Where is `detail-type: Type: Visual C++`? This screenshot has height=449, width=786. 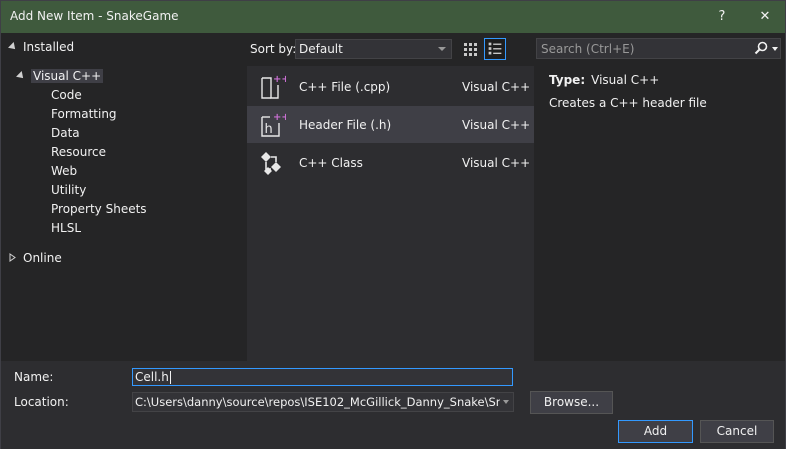
detail-type: Type: Visual C++ is located at coordinates (604, 80).